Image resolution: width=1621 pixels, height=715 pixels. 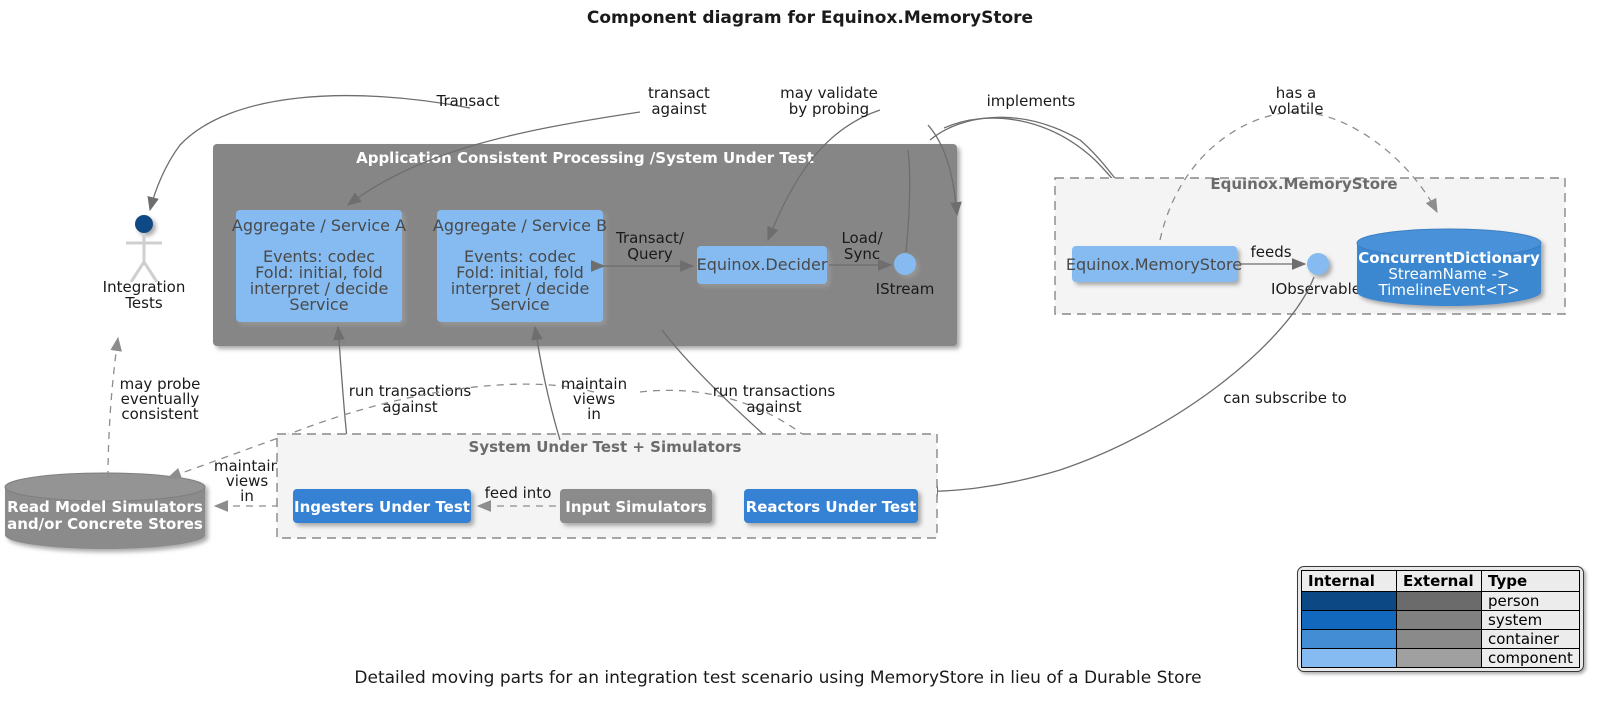 I want to click on legend-header-external: External, so click(x=1439, y=581).